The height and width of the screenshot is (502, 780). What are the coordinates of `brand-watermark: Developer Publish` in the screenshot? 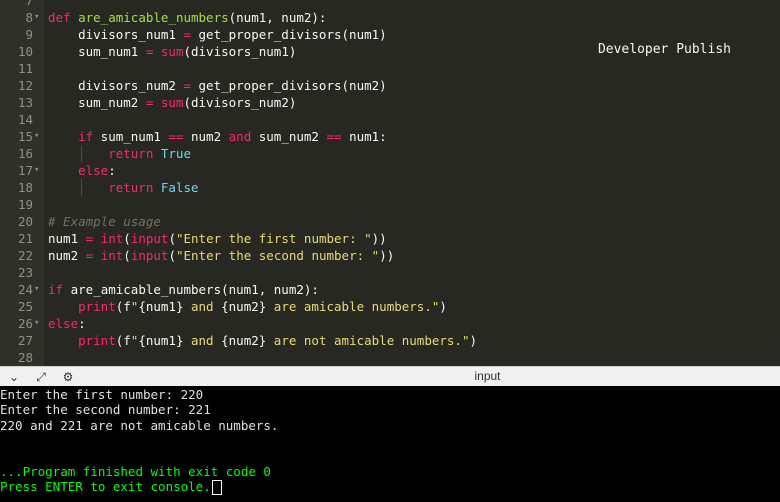 It's located at (664, 49).